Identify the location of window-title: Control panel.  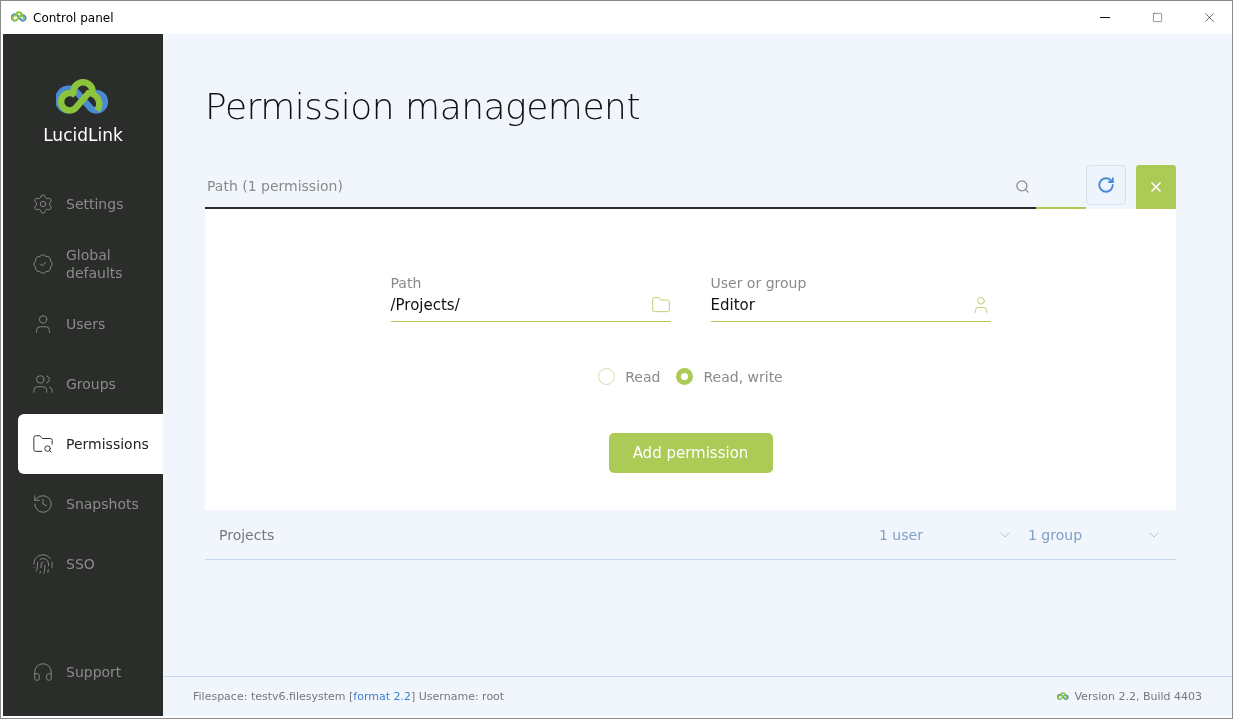
(74, 17).